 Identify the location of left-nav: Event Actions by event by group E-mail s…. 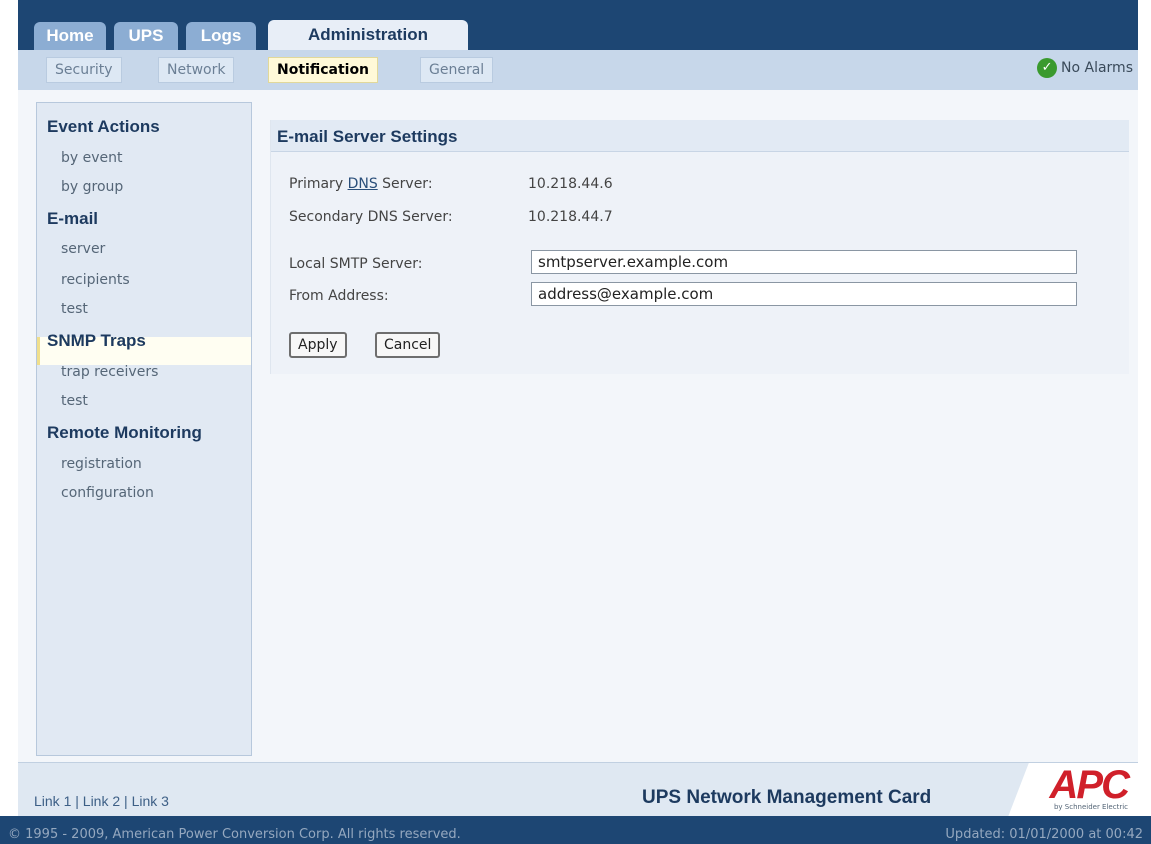
(144, 429).